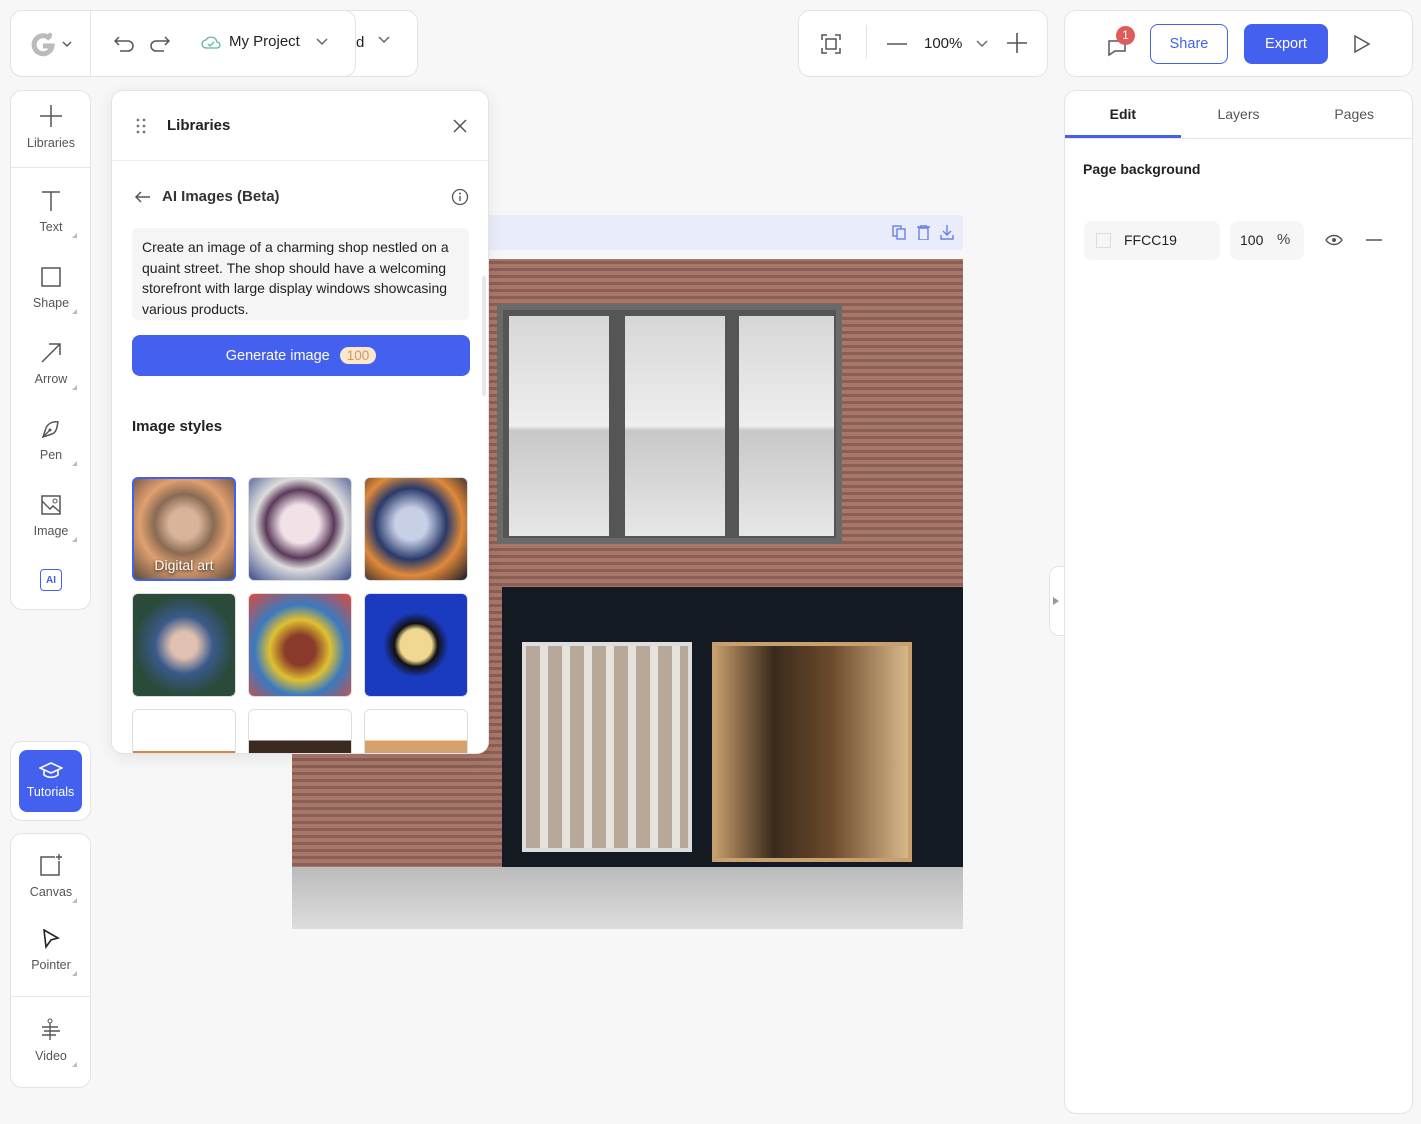 This screenshot has height=1124, width=1421. Describe the element at coordinates (51, 201) in the screenshot. I see `text-icon` at that location.